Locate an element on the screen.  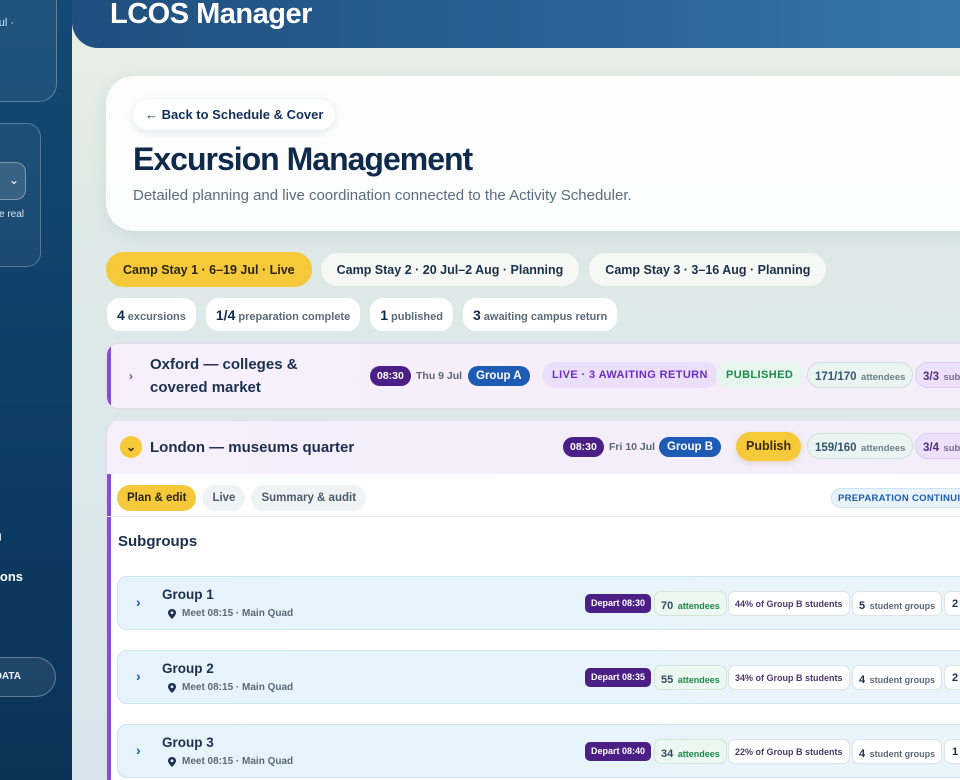
student-groups-badge: 5 student groups is located at coordinates (897, 603).